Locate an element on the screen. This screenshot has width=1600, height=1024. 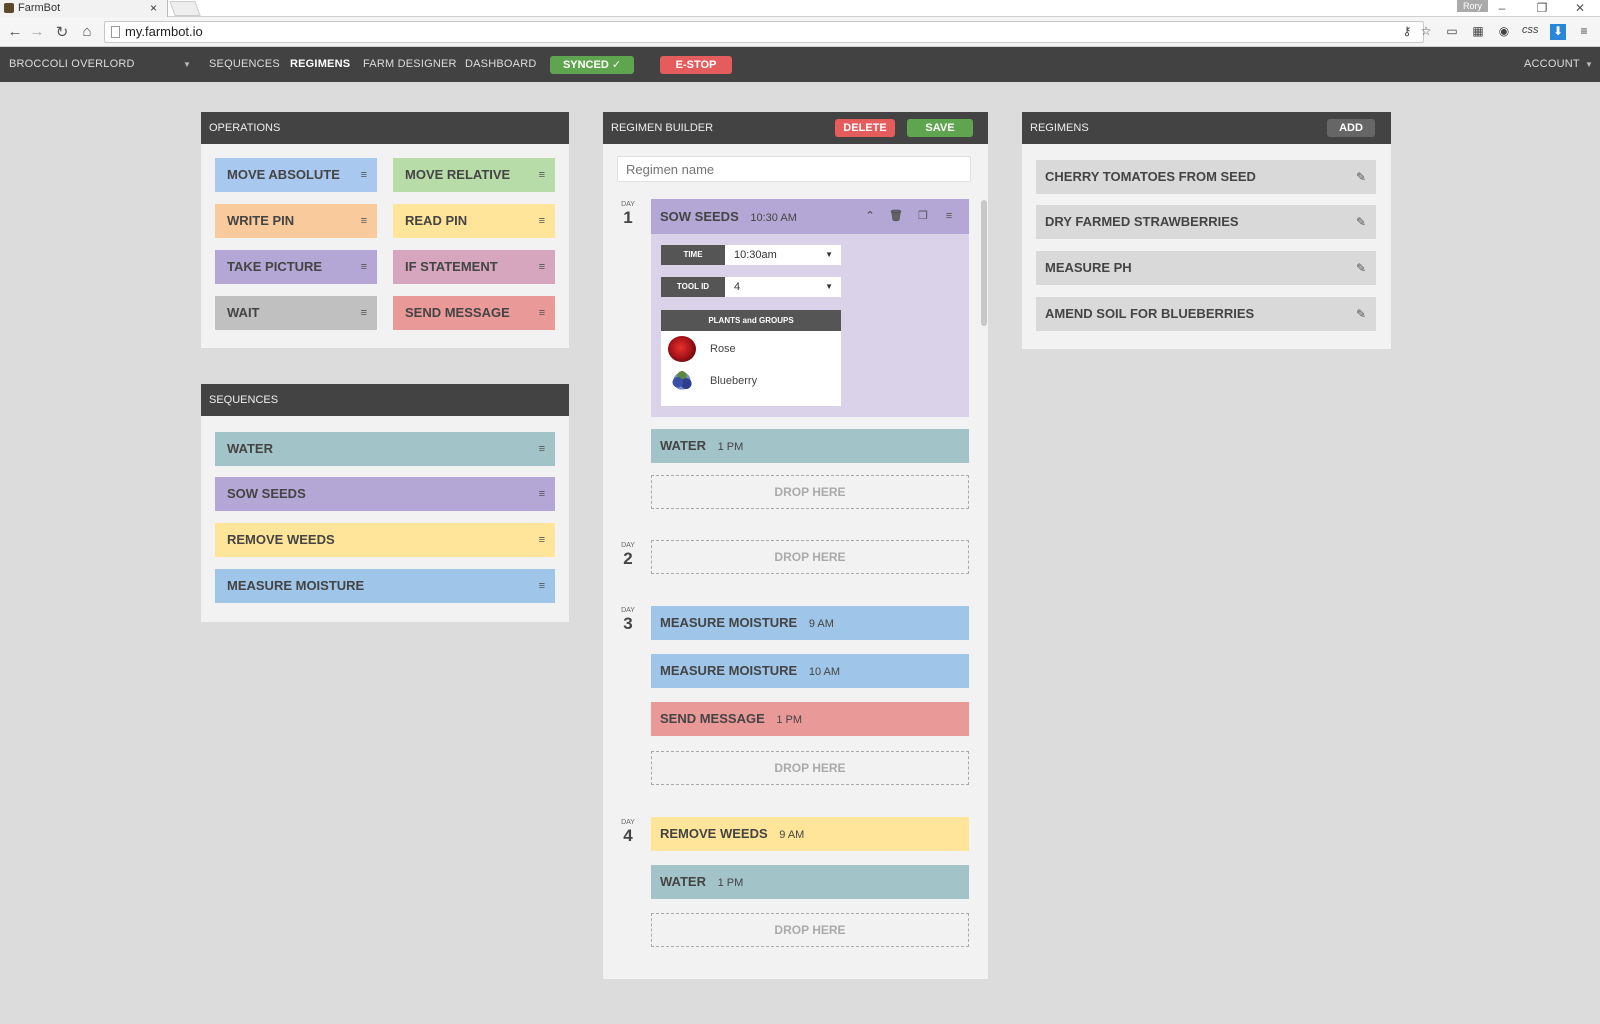
regimen-item-name: WATER is located at coordinates (683, 881).